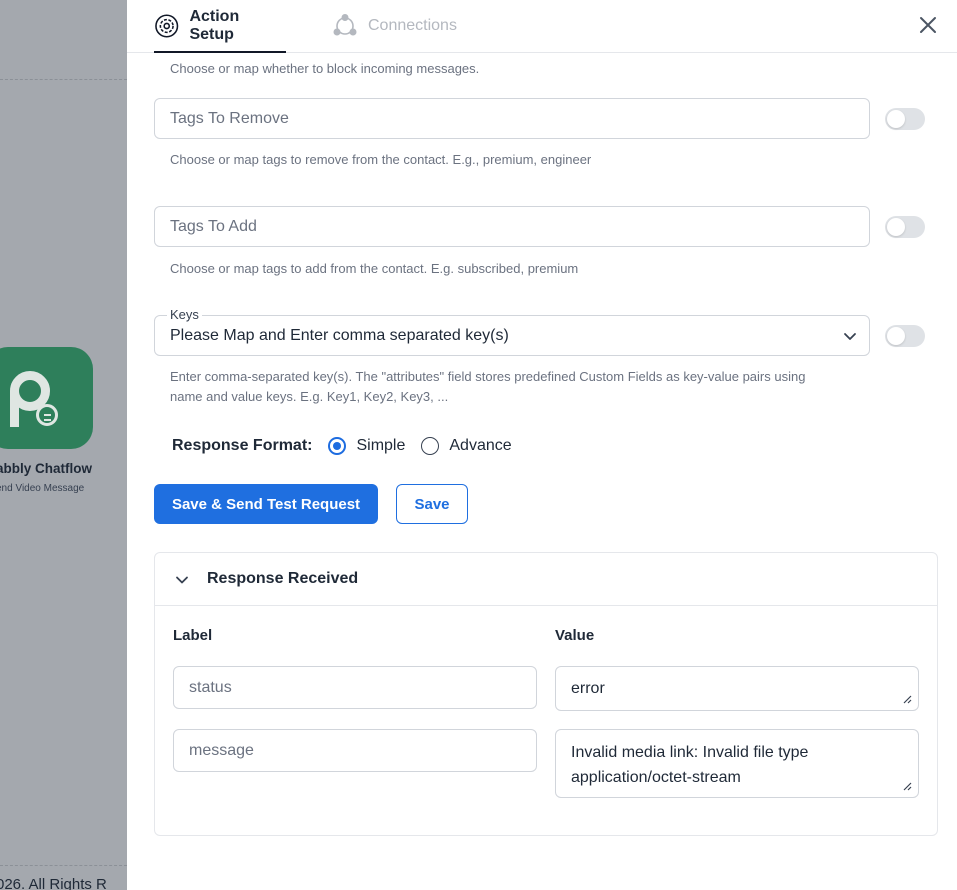 The height and width of the screenshot is (890, 957). I want to click on response-format-group: Response Format: Simple Advance, so click(350, 446).